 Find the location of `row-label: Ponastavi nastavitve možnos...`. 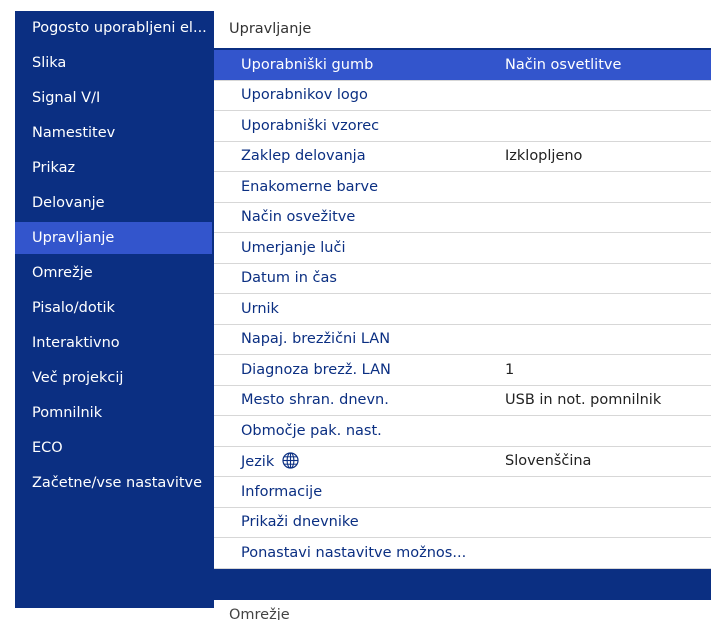

row-label: Ponastavi nastavitve možnos... is located at coordinates (354, 552).